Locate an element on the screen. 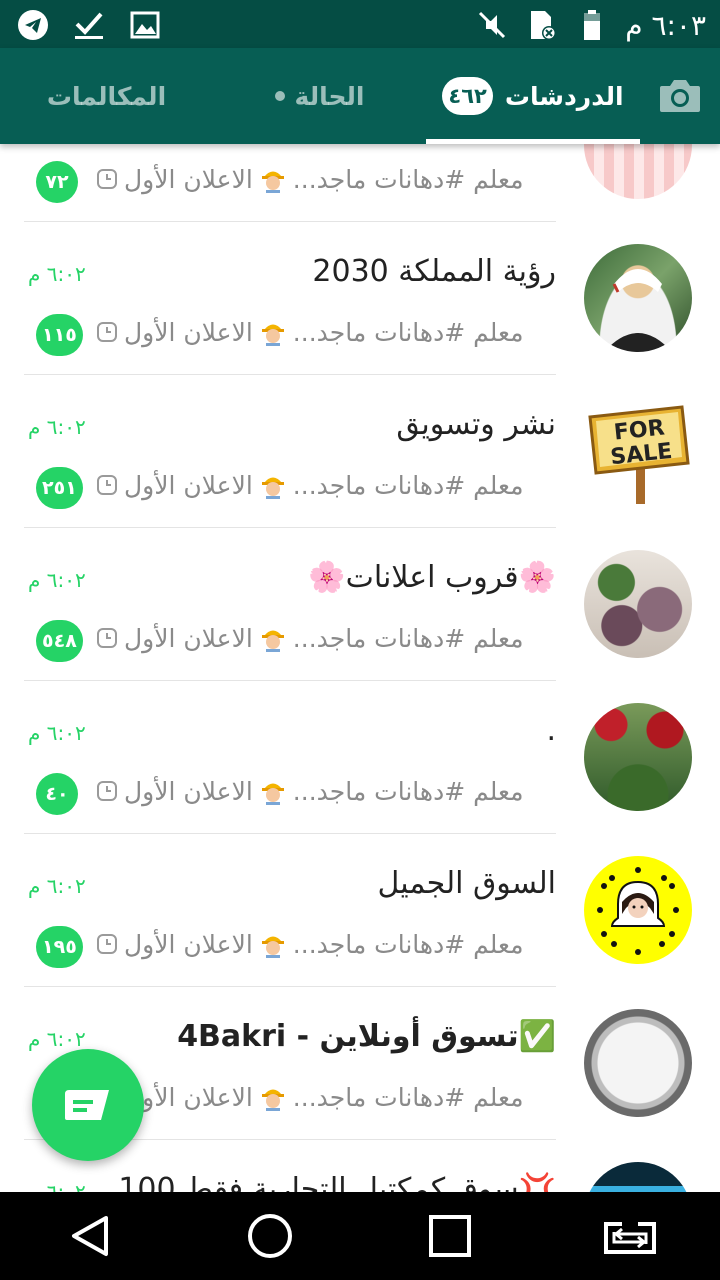  tab-camera is located at coordinates (680, 96).